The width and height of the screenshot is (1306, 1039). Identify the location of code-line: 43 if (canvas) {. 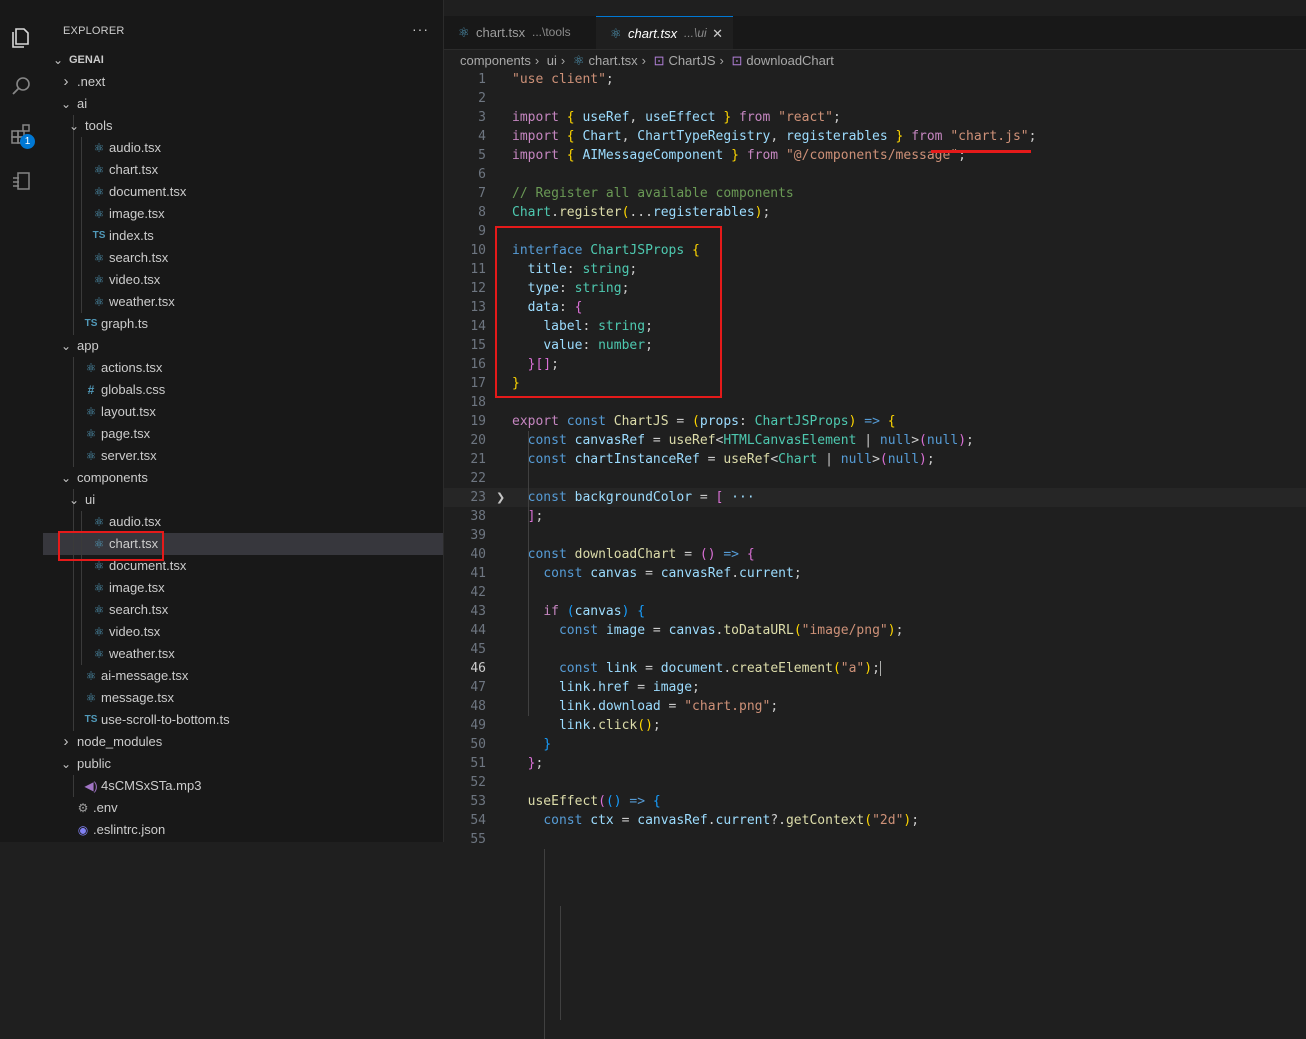
(875, 611).